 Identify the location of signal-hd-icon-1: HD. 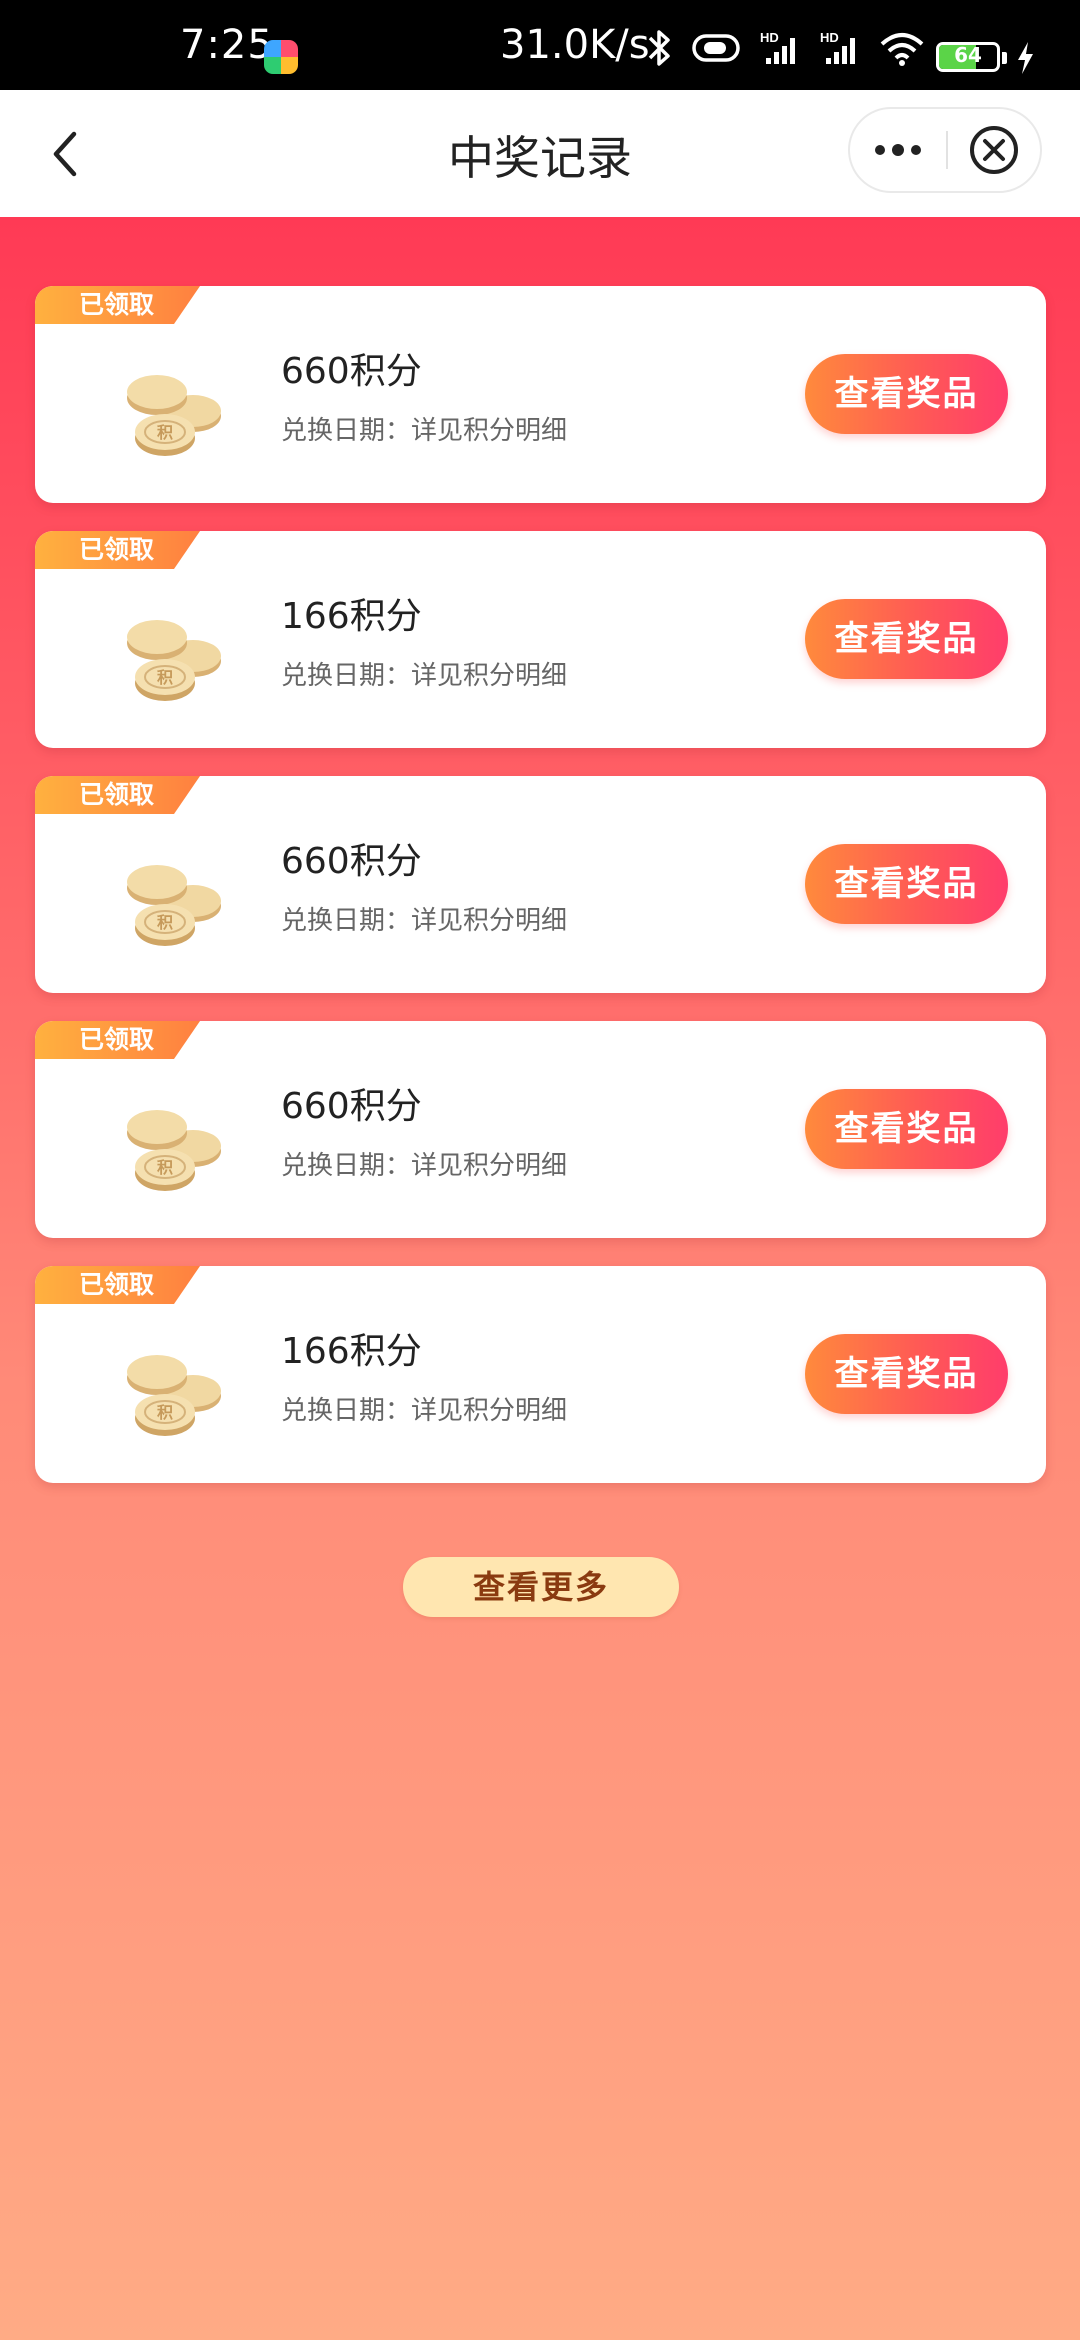
(777, 47).